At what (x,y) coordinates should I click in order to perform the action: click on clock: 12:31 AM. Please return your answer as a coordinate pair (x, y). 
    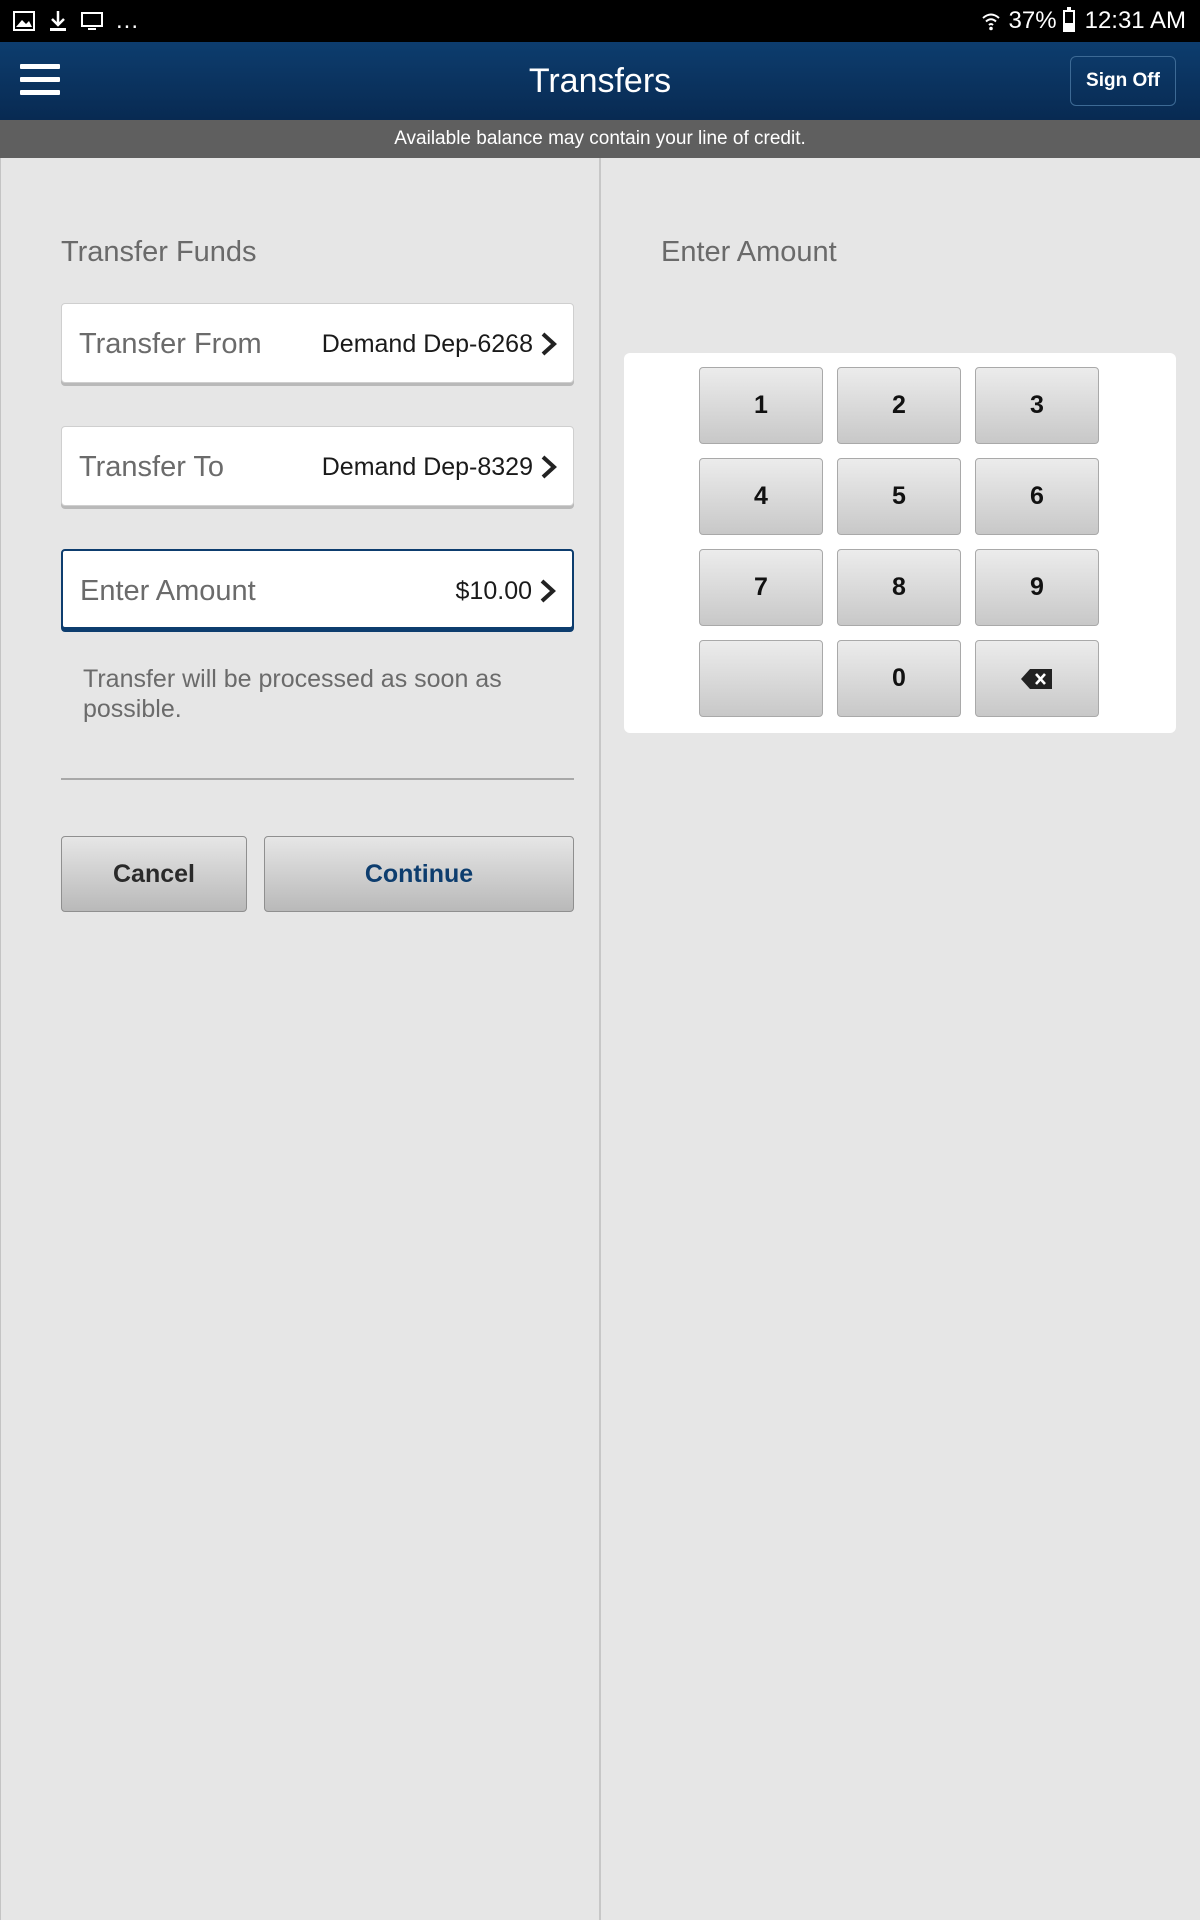
    Looking at the image, I should click on (1135, 20).